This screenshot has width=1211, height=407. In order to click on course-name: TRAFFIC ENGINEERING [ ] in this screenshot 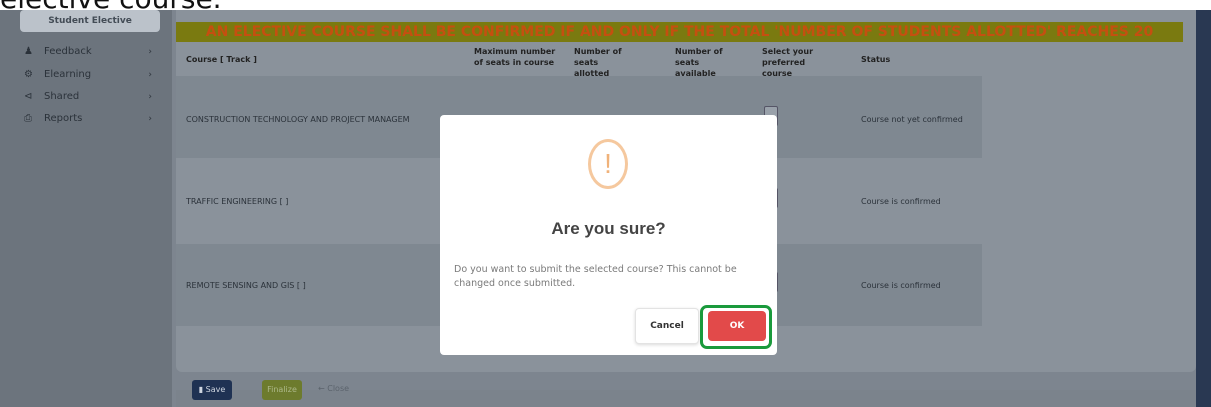, I will do `click(237, 201)`.